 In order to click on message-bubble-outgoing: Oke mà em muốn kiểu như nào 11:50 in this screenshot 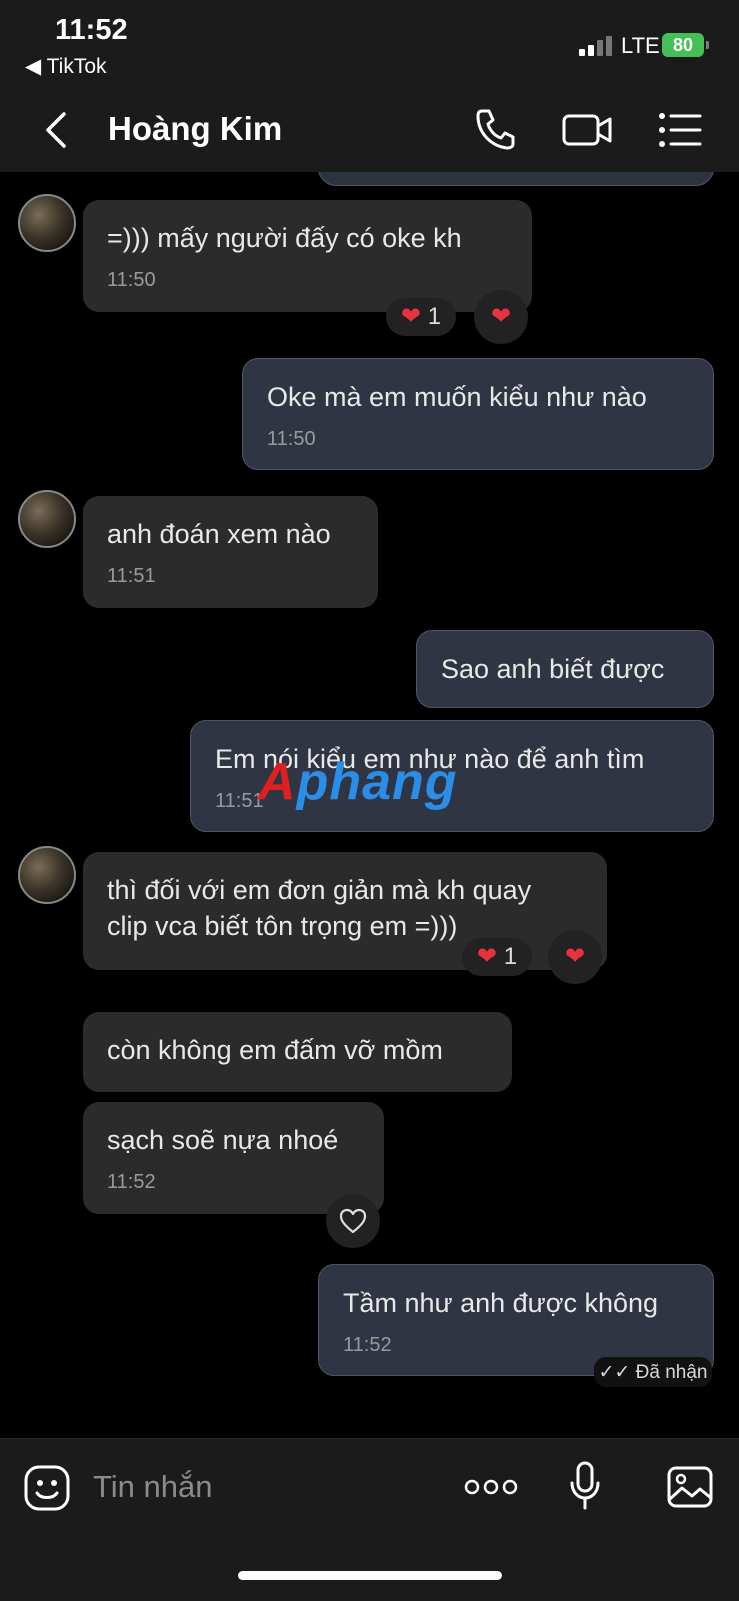, I will do `click(478, 414)`.